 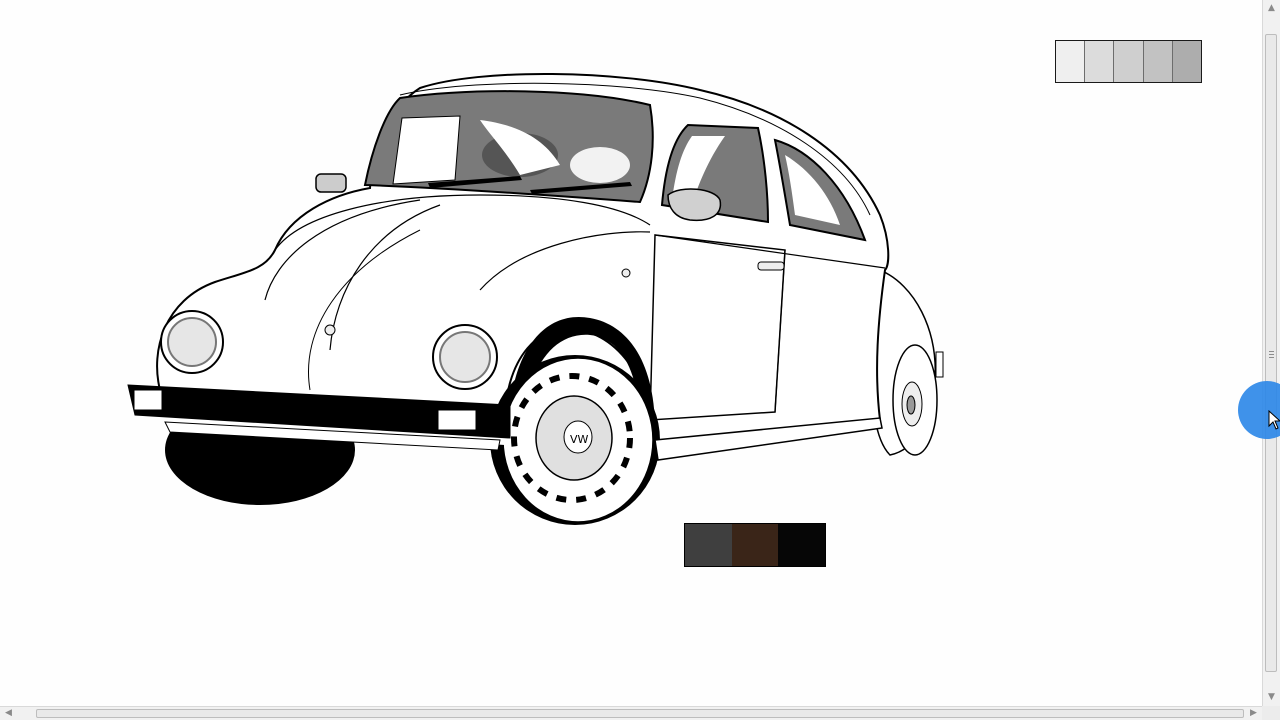 What do you see at coordinates (1253, 713) in the screenshot?
I see `arrow-right-icon: ▶` at bounding box center [1253, 713].